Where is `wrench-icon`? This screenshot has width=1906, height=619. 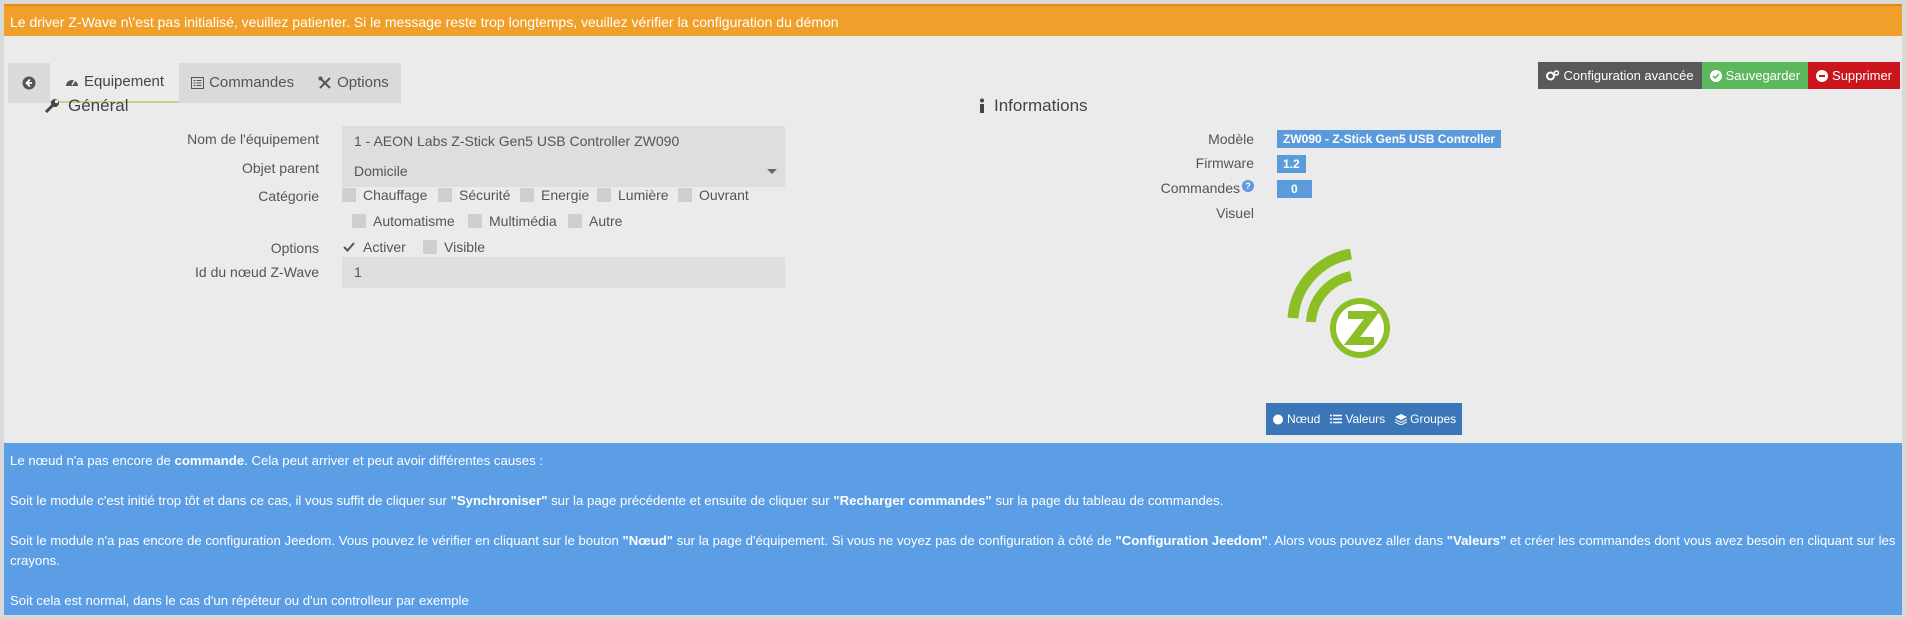
wrench-icon is located at coordinates (51, 106).